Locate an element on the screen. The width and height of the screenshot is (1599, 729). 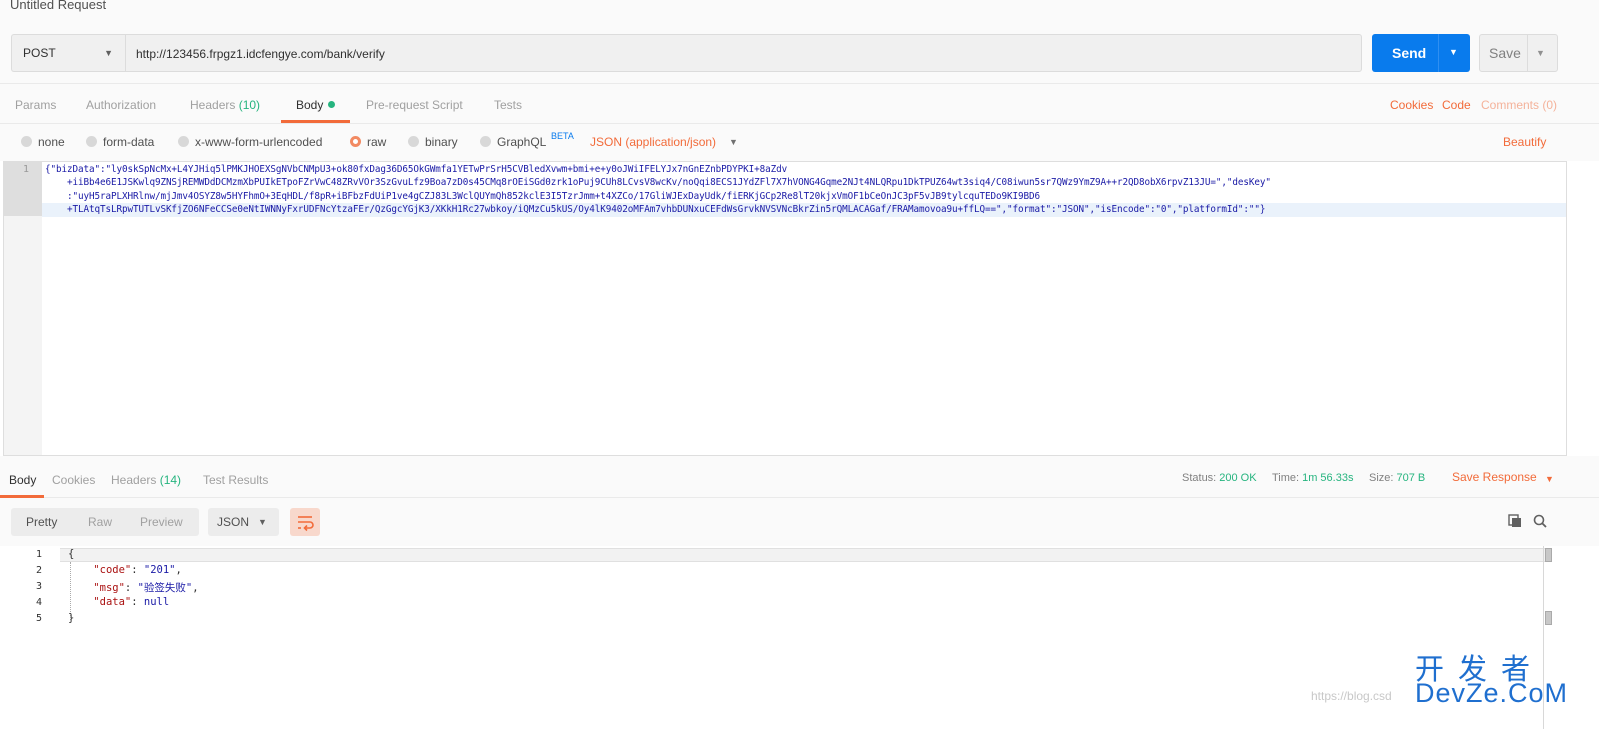
response-tab-headers: Headers (14) is located at coordinates (146, 480).